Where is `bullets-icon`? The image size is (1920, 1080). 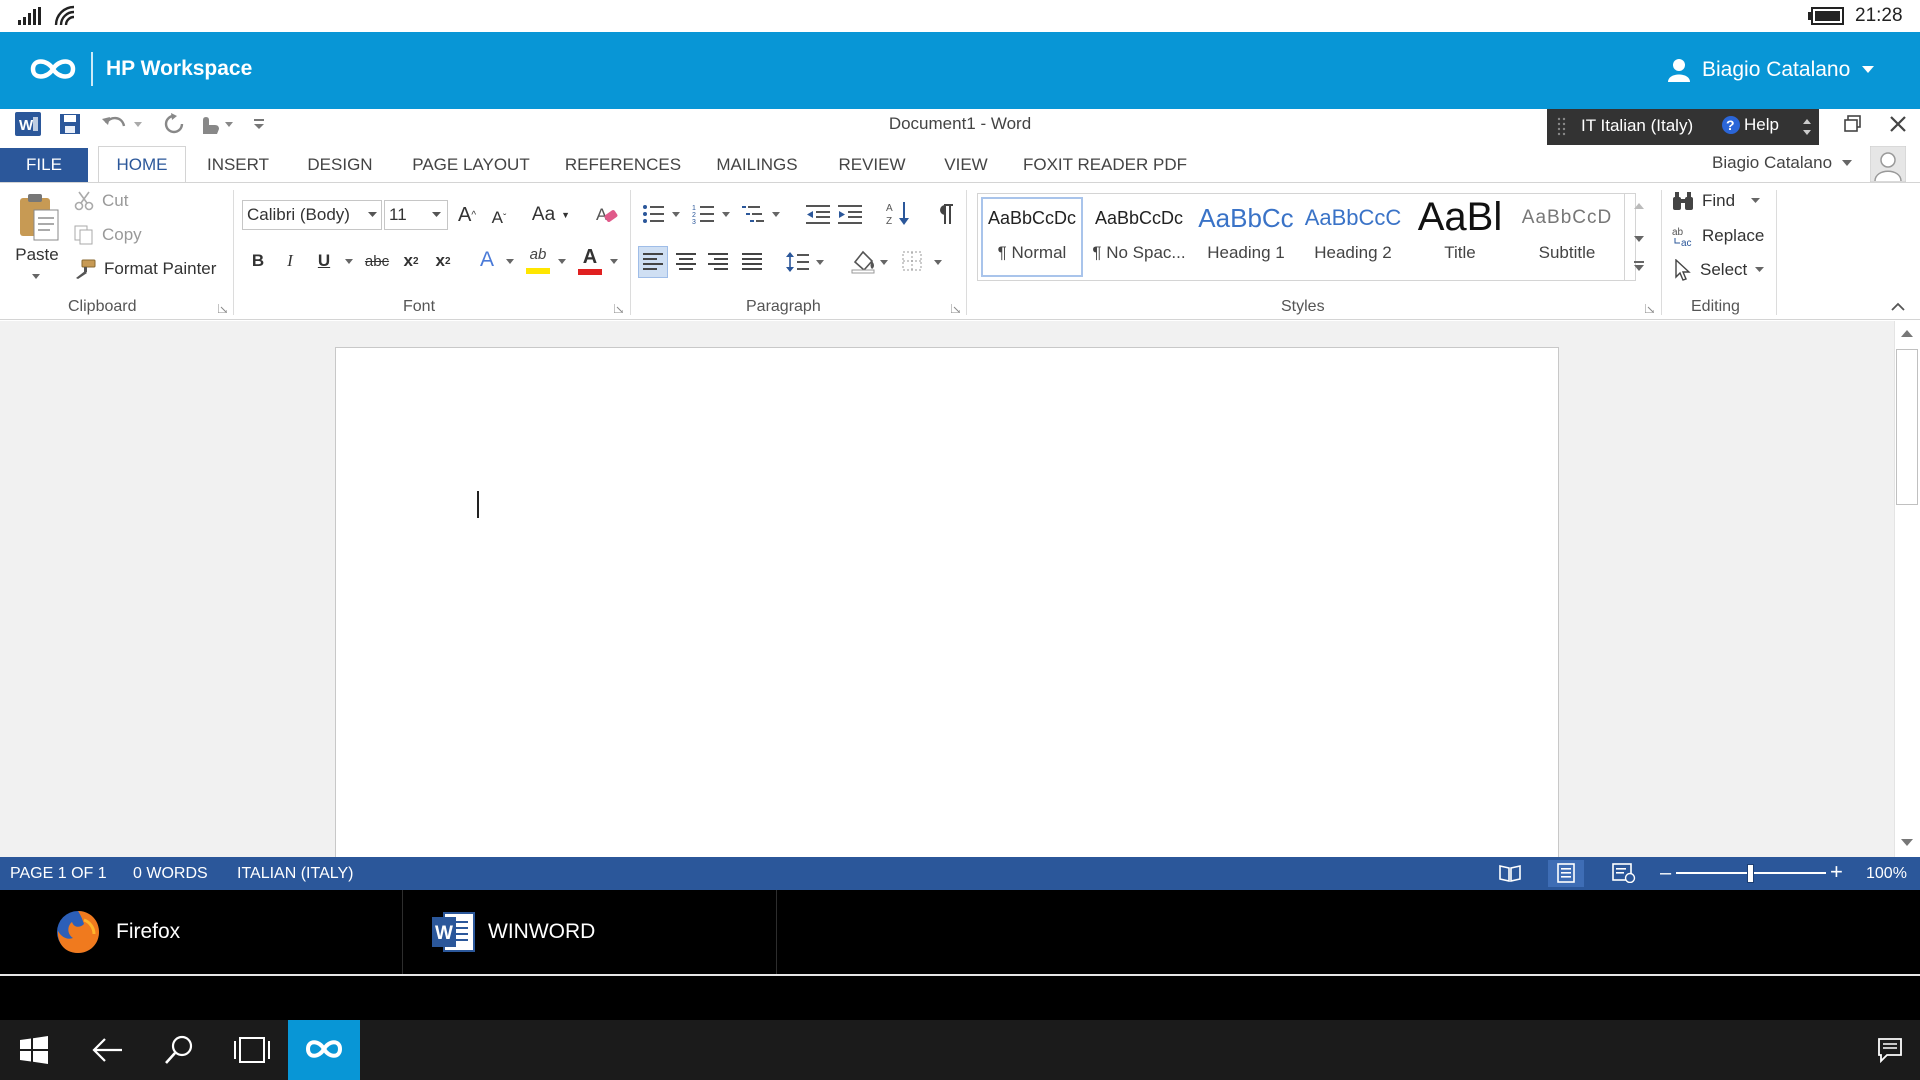 bullets-icon is located at coordinates (662, 214).